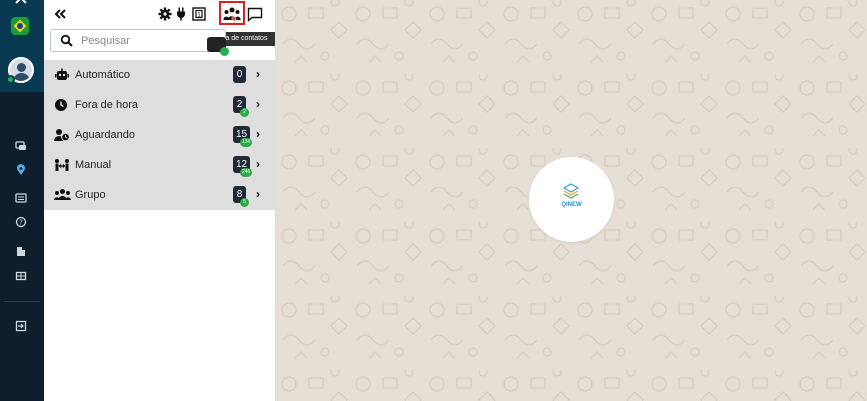 The height and width of the screenshot is (401, 867). I want to click on search-badge, so click(218, 46).